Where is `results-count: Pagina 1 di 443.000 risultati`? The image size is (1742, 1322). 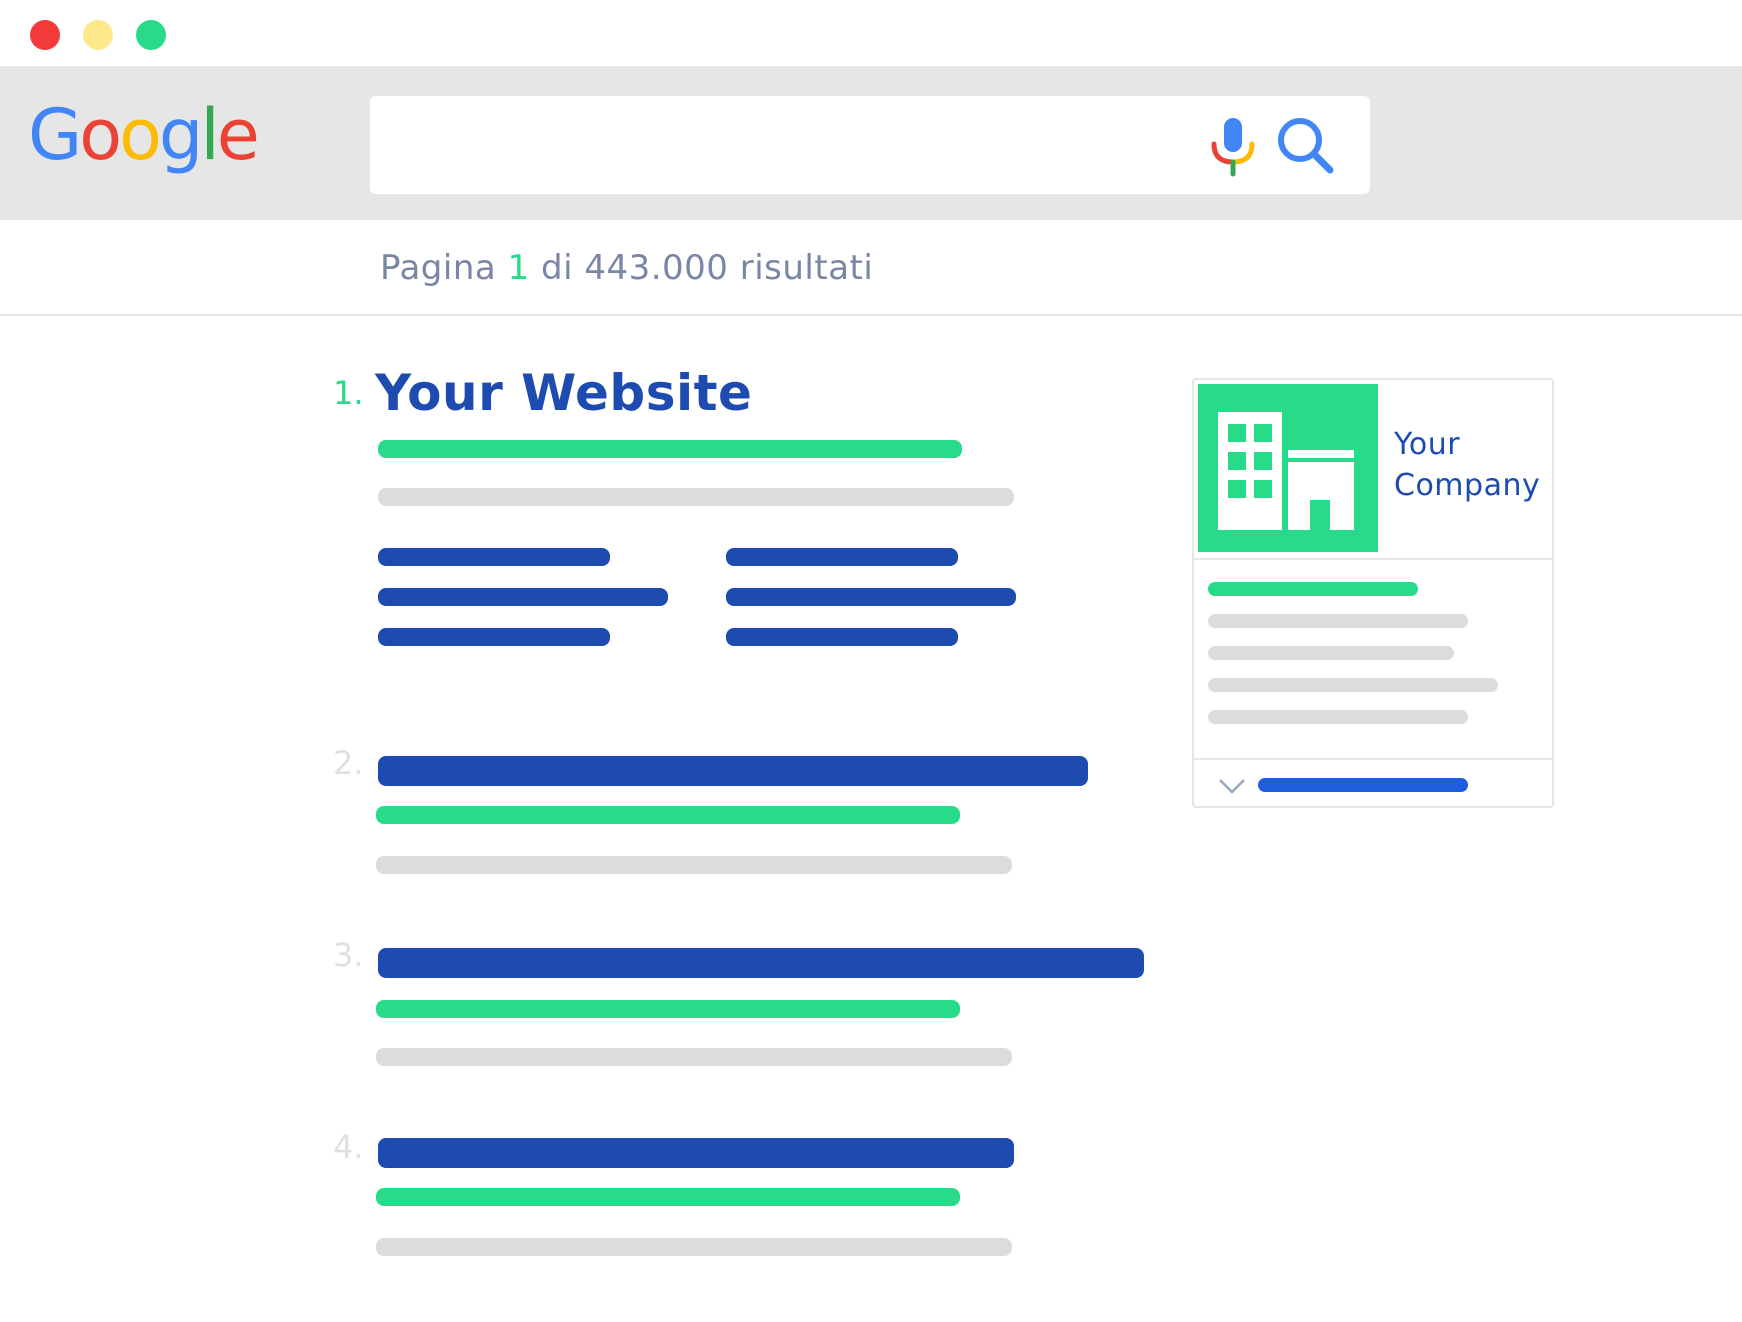 results-count: Pagina 1 di 443.000 risultati is located at coordinates (626, 268).